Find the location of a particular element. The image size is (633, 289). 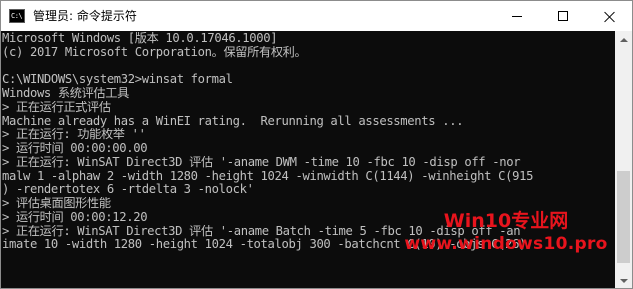

console-line: C:\WINDOWS\system32>winsat formal is located at coordinates (117, 80).